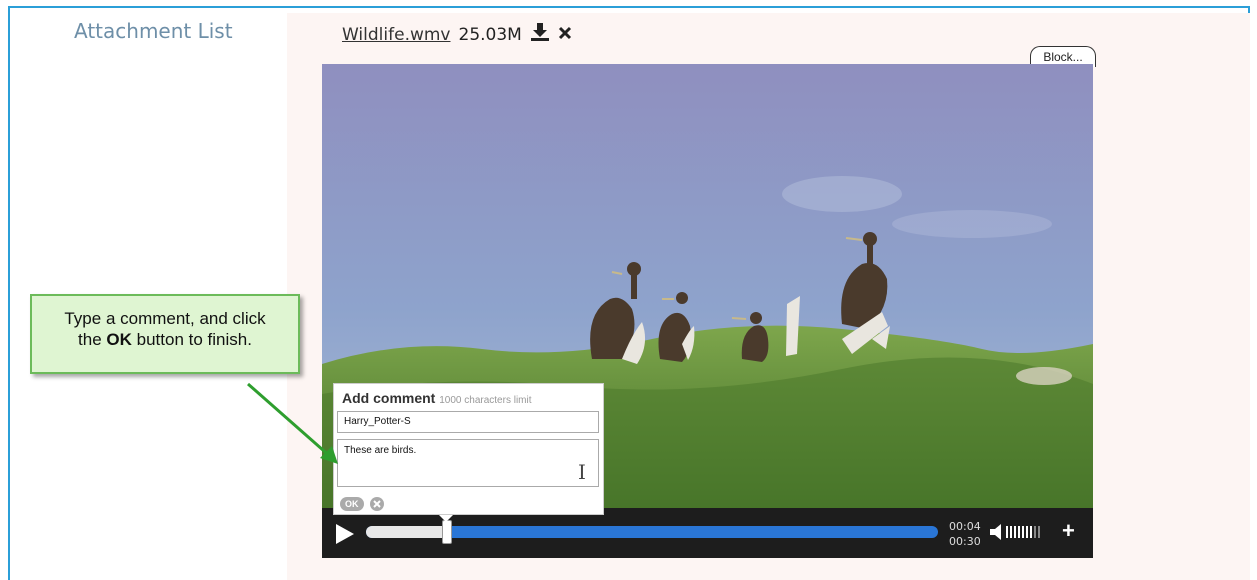 The width and height of the screenshot is (1257, 580). I want to click on close-icon, so click(565, 35).